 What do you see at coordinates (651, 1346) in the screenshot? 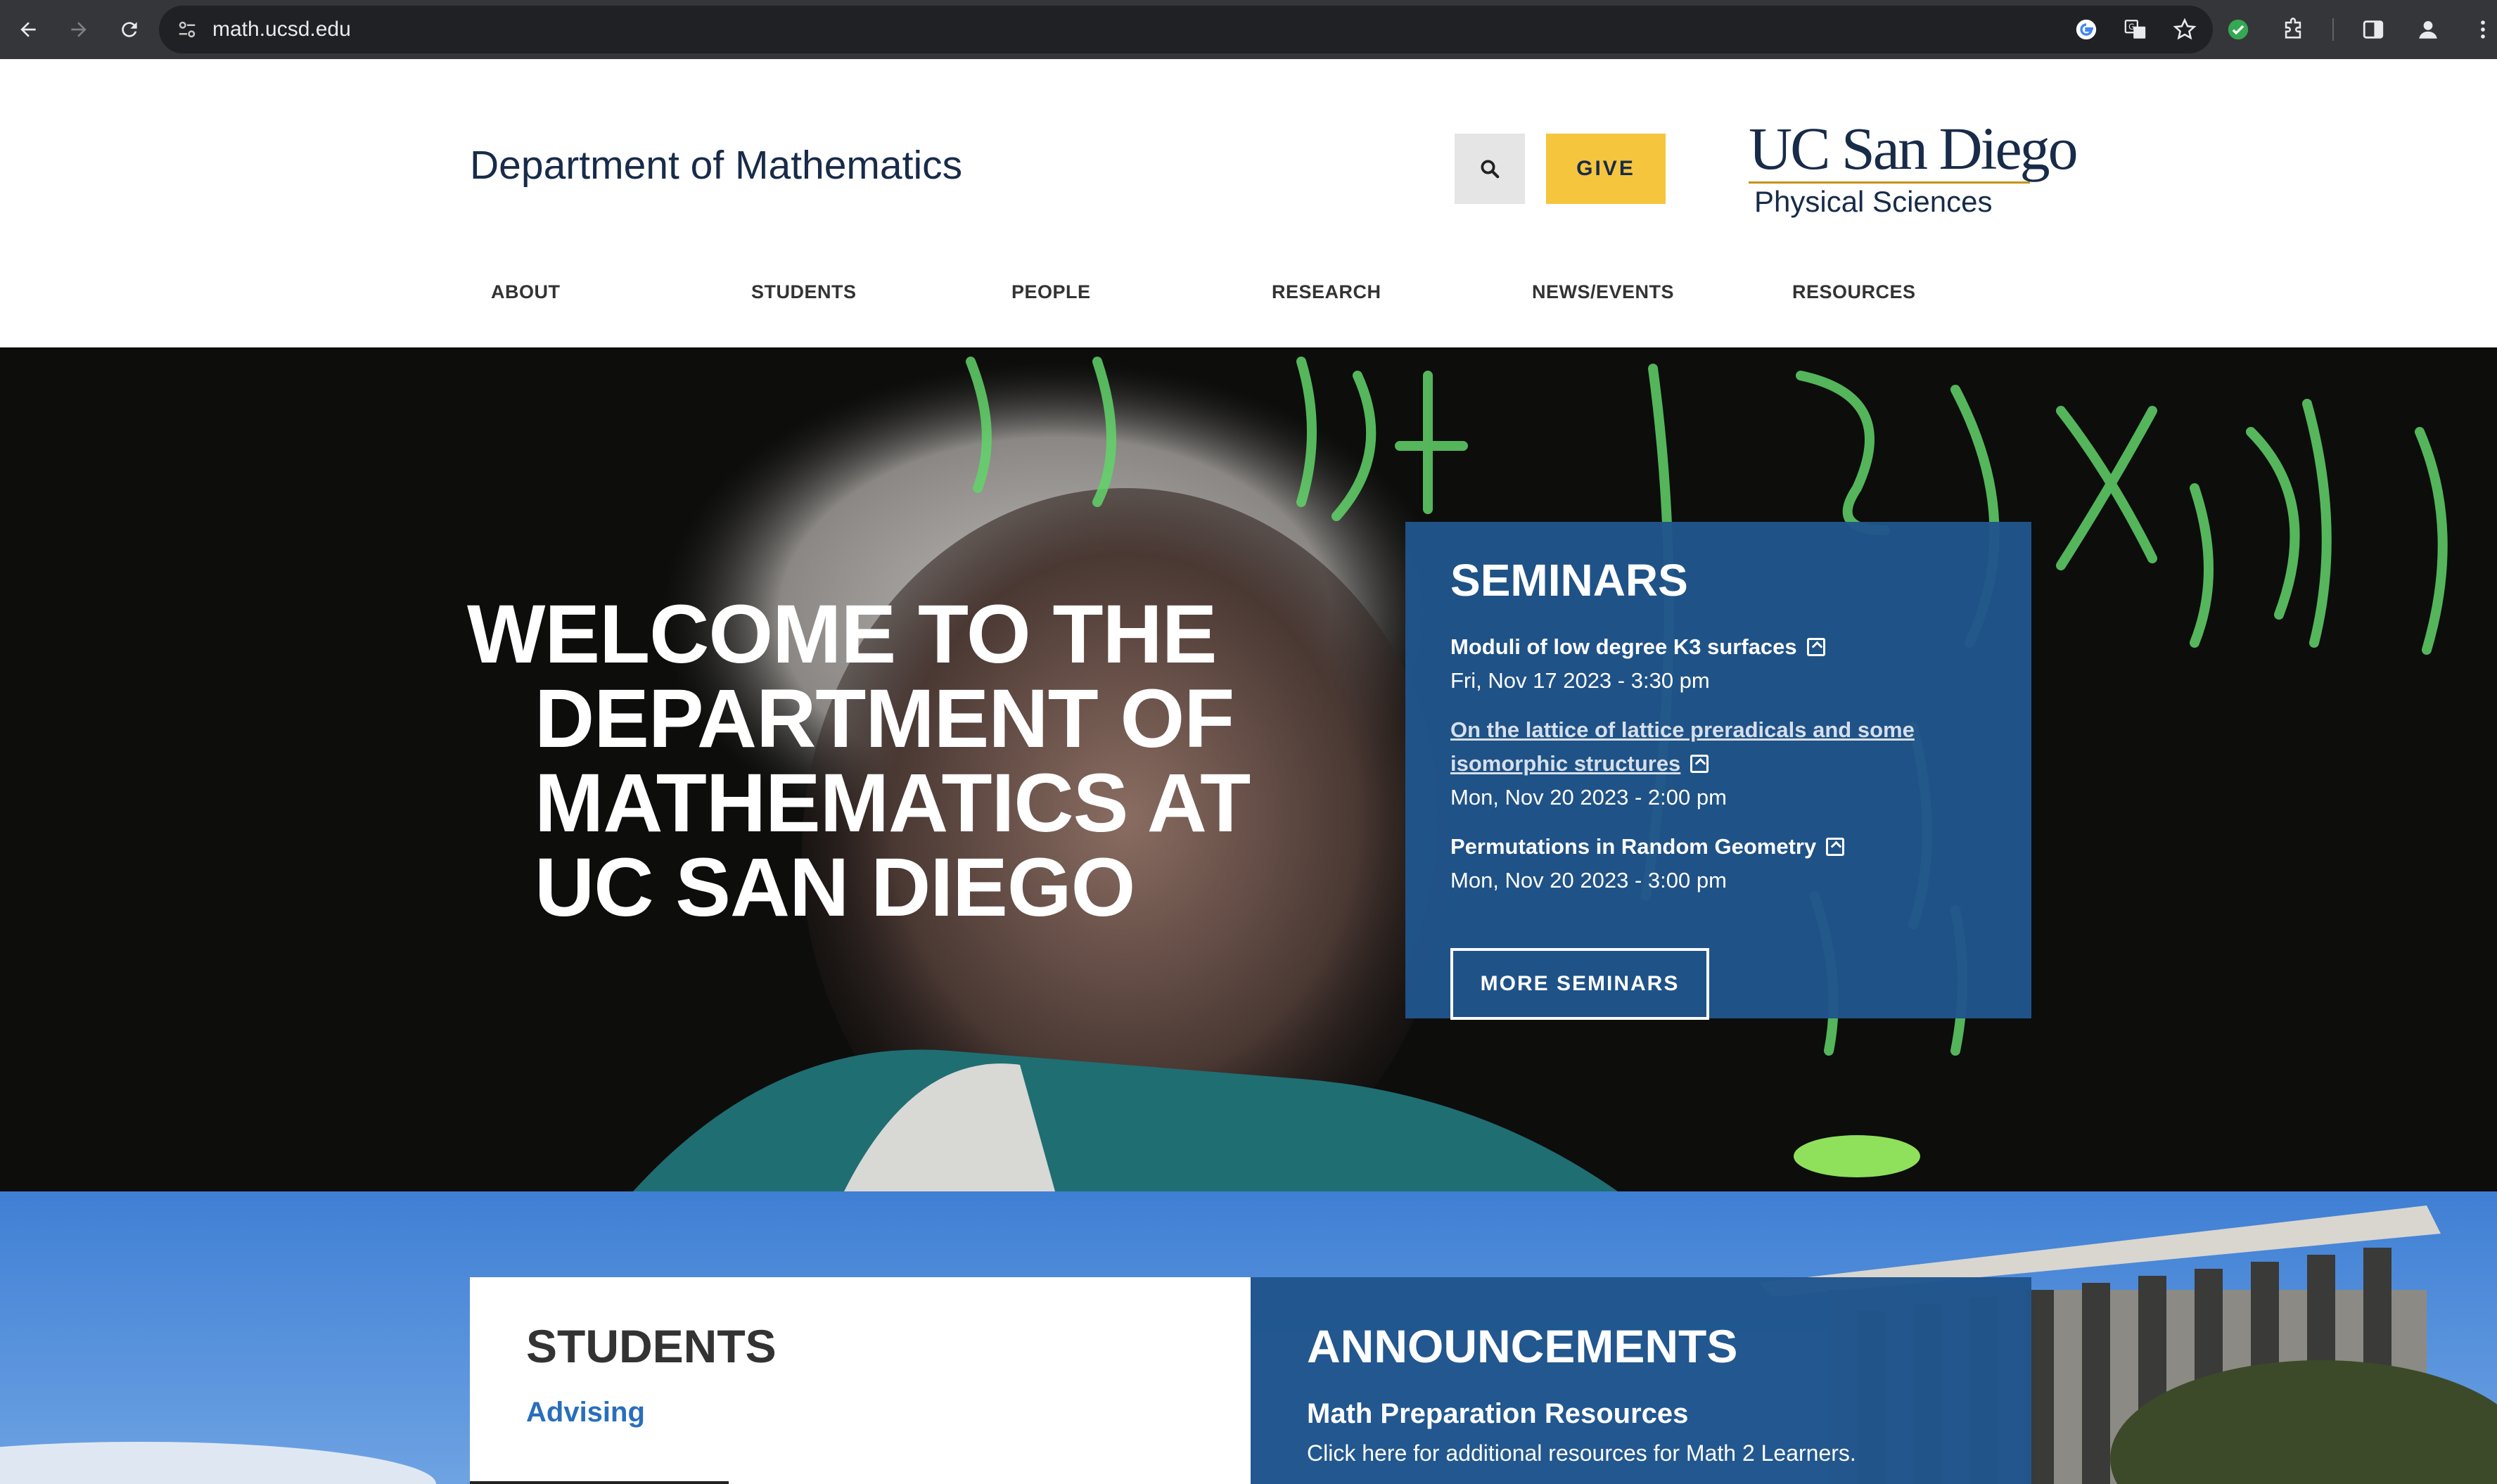
I see `students-heading: STUDENTS` at bounding box center [651, 1346].